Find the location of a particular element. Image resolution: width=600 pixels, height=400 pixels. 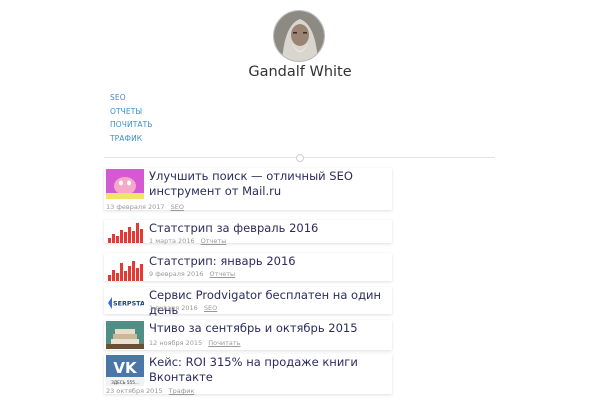

post-meta: 13 февраля 2017 SEO is located at coordinates (145, 207).